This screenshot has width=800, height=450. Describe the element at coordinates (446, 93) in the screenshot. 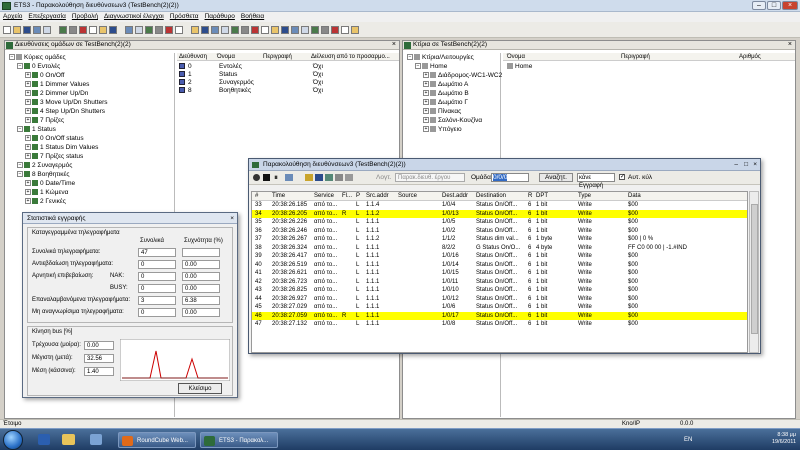

I see `tree-node-building: + Δωμάτιο Β` at that location.